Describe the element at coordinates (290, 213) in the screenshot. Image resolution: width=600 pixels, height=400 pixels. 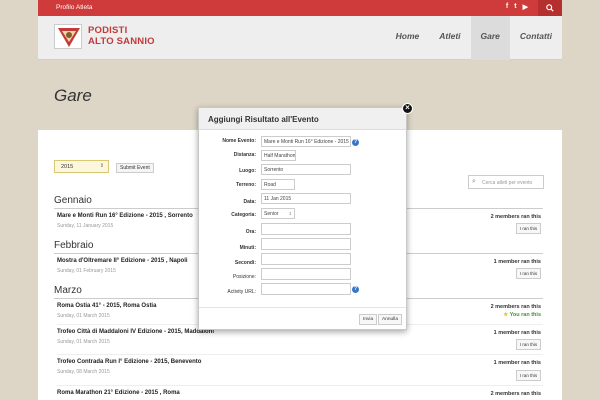
I see `chevron-updown-icon: ⇕` at that location.